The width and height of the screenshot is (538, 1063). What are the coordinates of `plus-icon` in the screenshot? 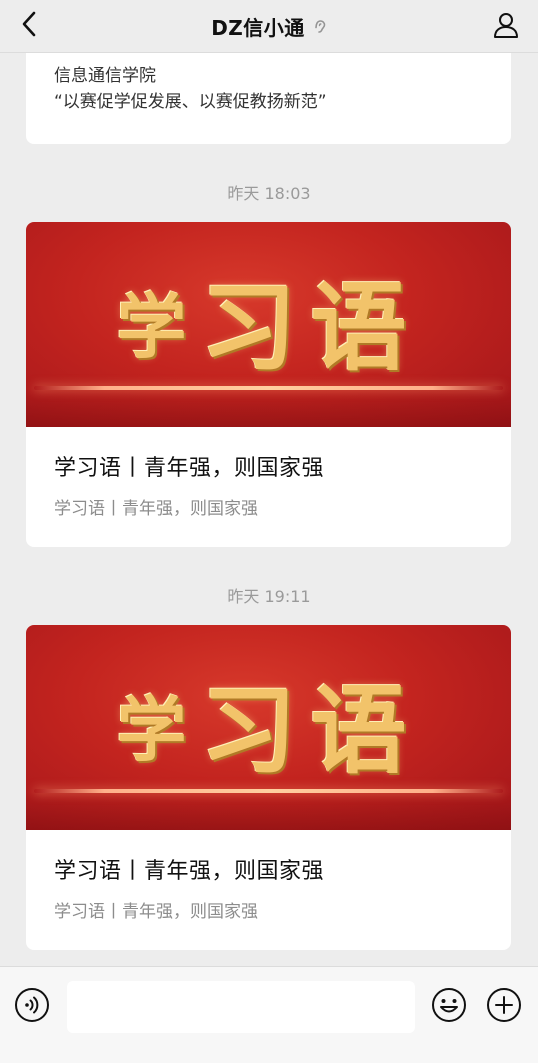 It's located at (504, 1005).